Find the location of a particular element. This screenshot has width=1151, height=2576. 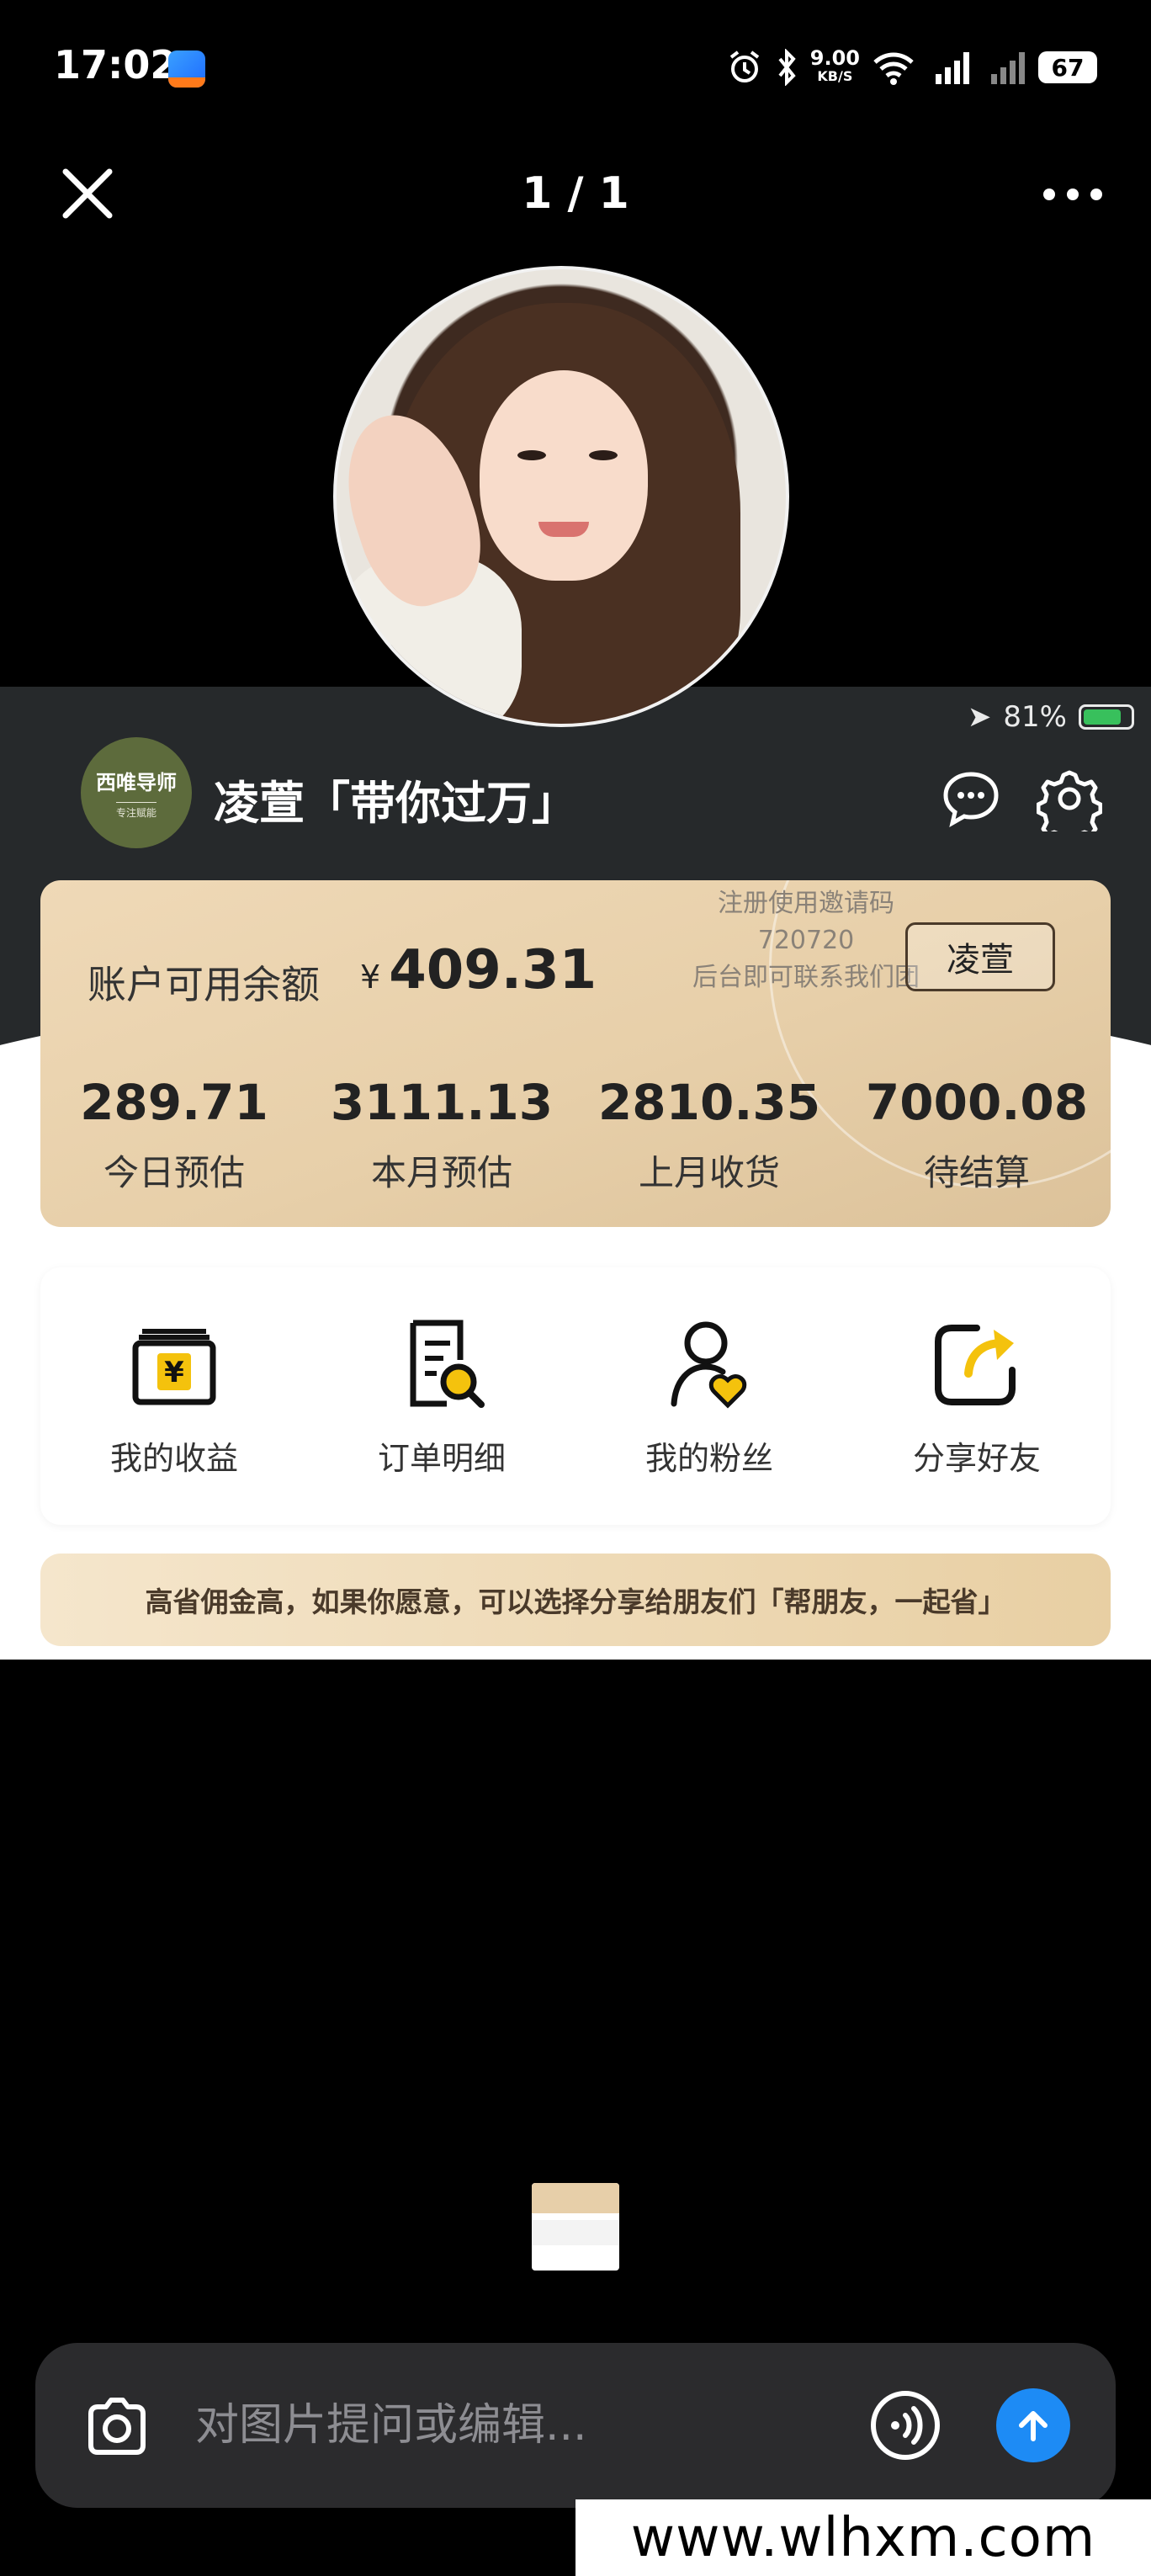

menu-label: 我的粉丝 is located at coordinates (709, 1459).